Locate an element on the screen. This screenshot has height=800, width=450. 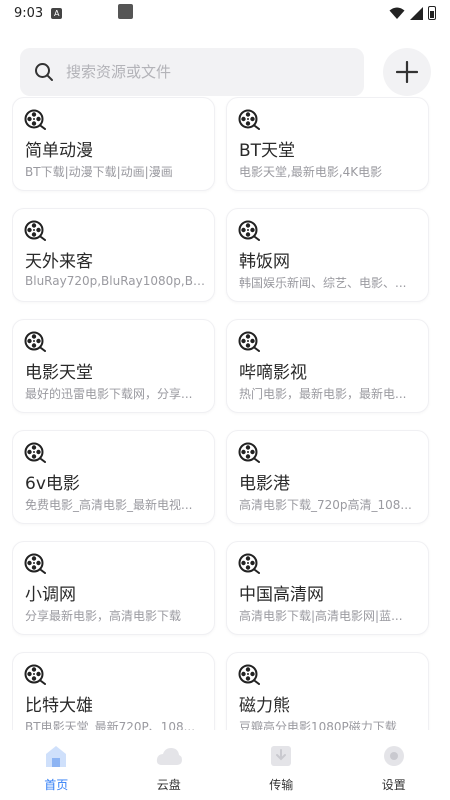
bottom-nav: 首页 云盘 传输 设置 is located at coordinates (225, 766).